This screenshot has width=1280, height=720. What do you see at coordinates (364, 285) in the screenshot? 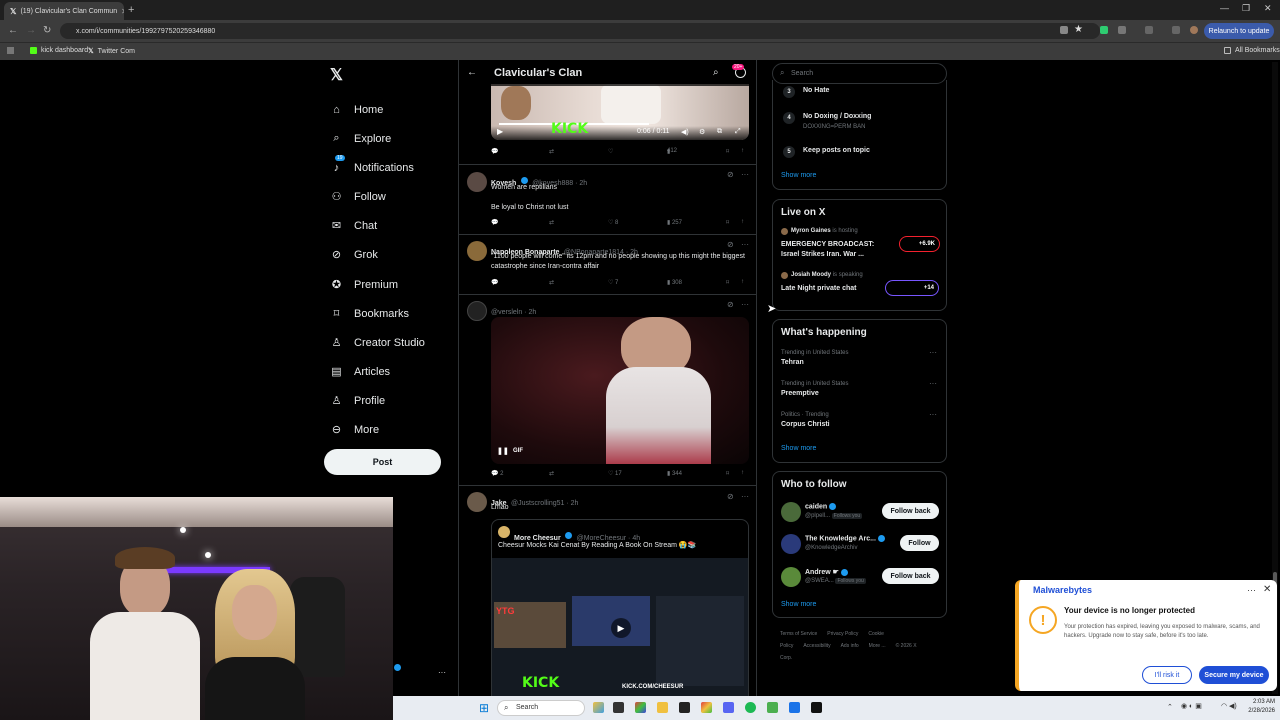
I see `sidebar-item-premium: ✪ Premium` at bounding box center [364, 285].